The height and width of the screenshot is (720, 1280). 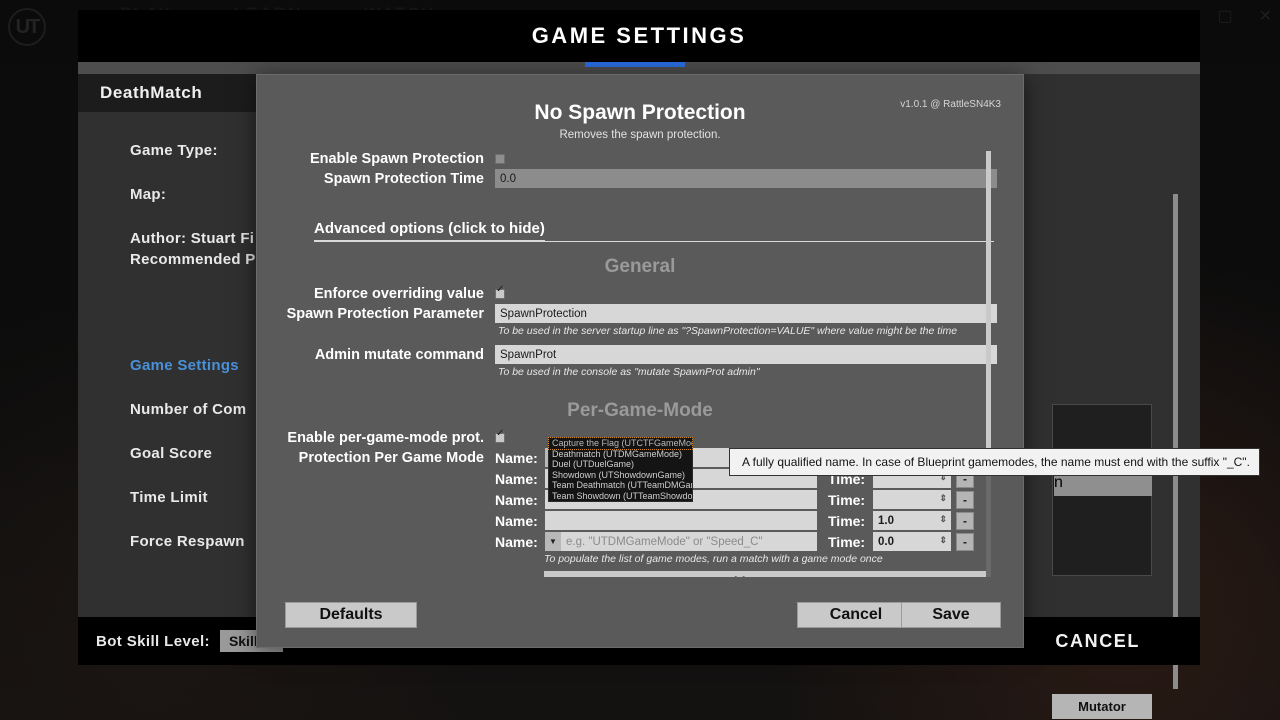 What do you see at coordinates (1224, 16) in the screenshot?
I see `maximize-icon: ▢` at bounding box center [1224, 16].